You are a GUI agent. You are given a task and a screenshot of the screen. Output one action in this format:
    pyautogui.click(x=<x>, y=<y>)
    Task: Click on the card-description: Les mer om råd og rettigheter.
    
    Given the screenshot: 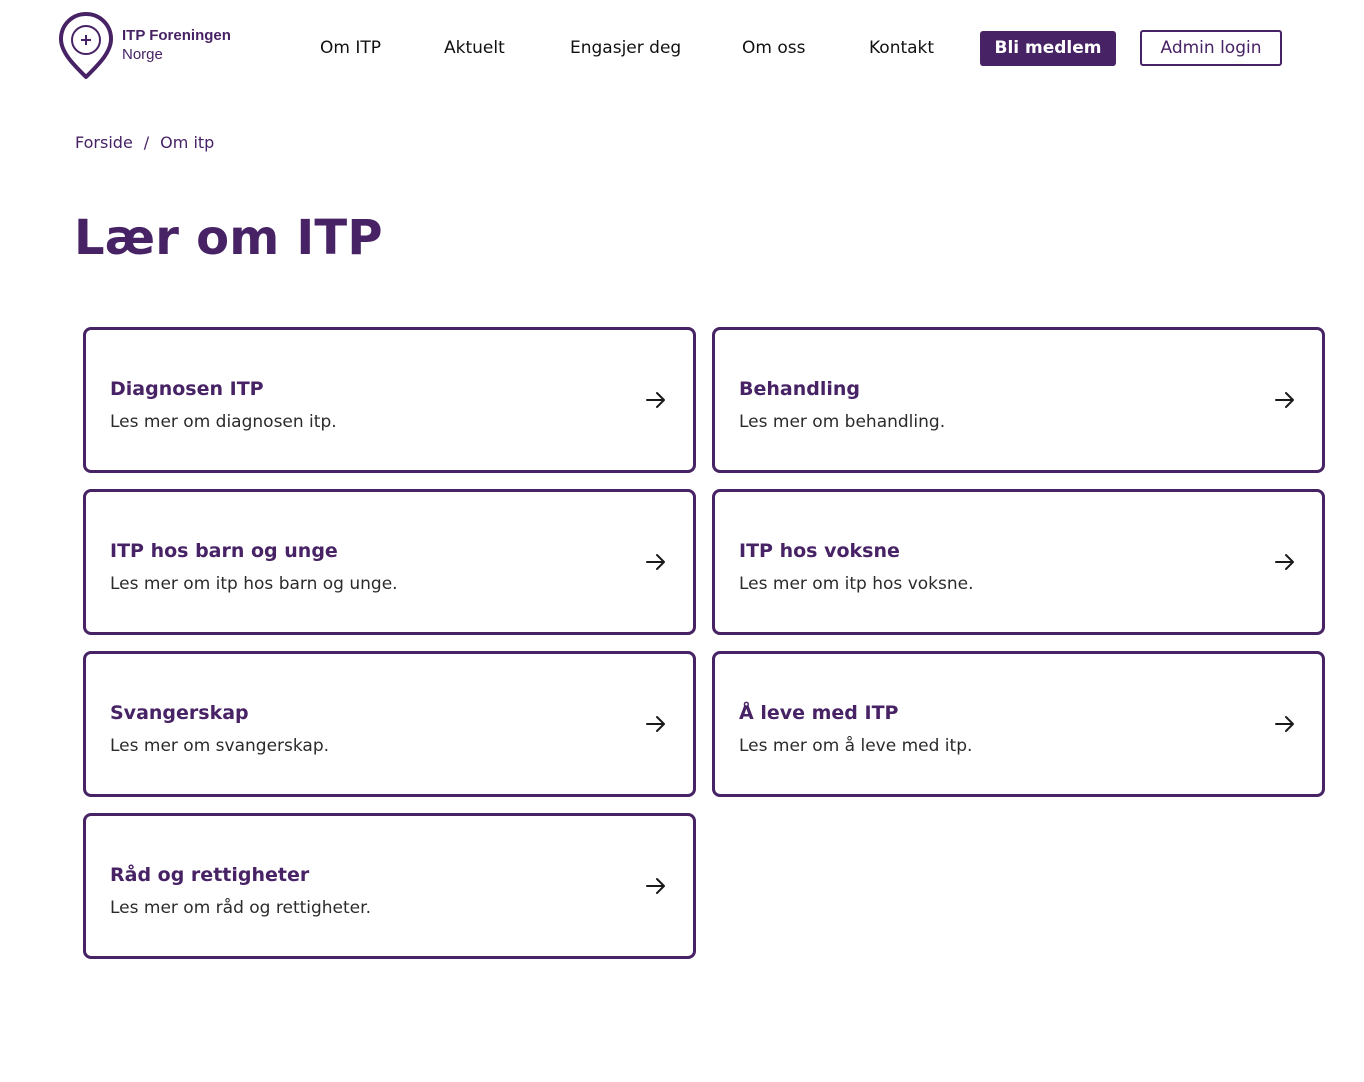 What is the action you would take?
    pyautogui.click(x=240, y=908)
    